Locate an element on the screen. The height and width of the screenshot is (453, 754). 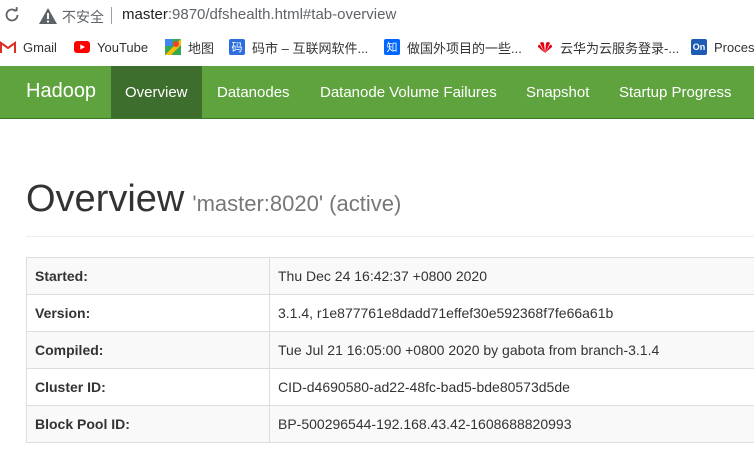
bookmark-process: On Proces is located at coordinates (722, 47).